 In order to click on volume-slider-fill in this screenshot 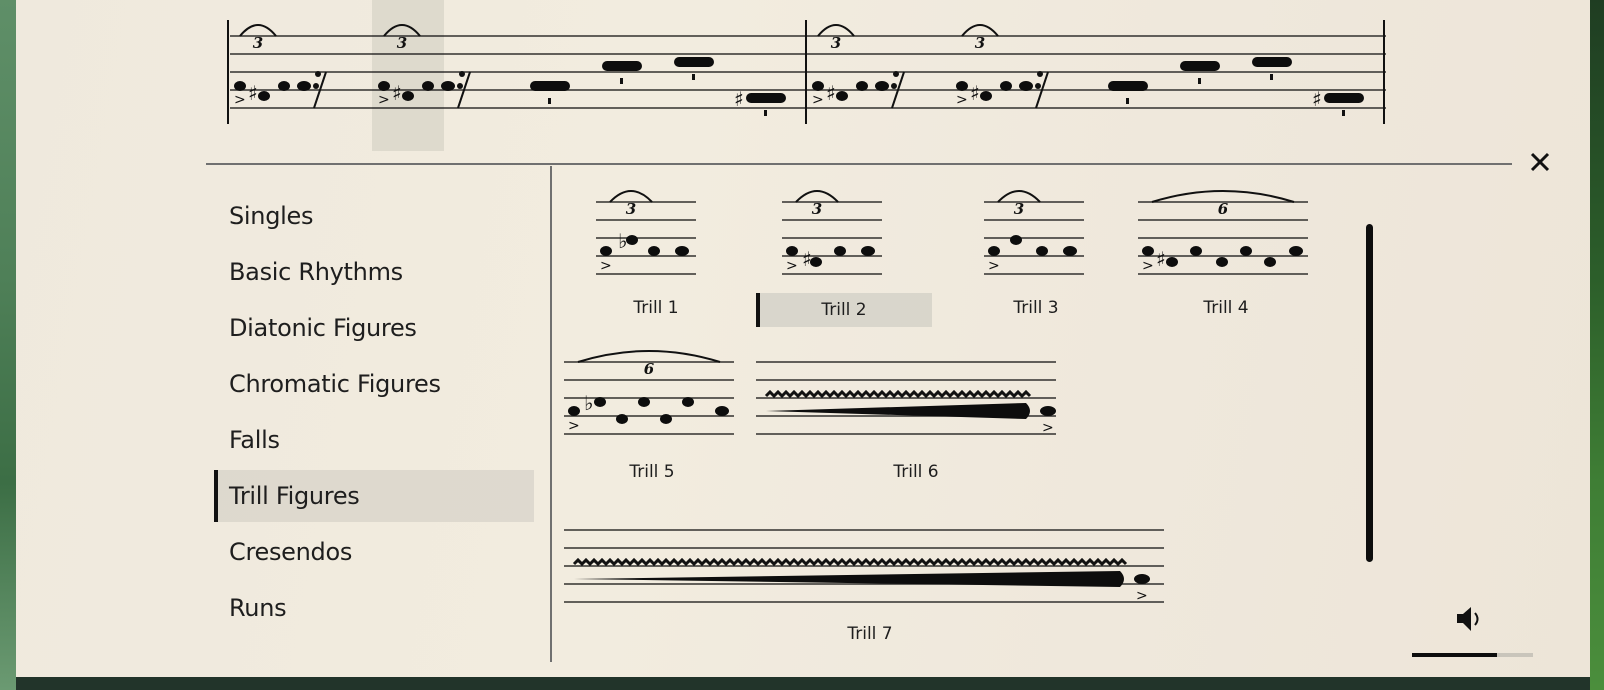, I will do `click(1454, 655)`.